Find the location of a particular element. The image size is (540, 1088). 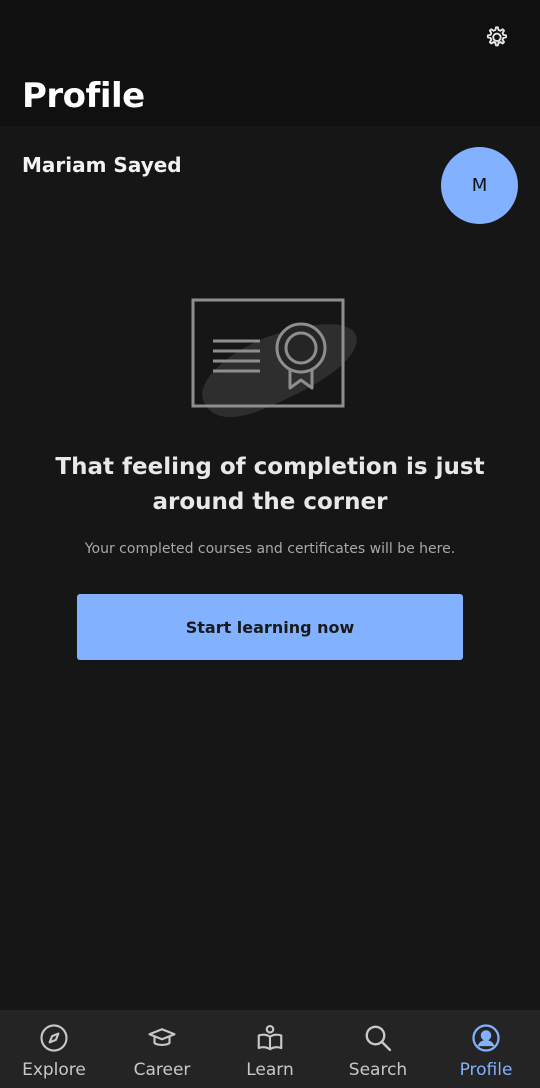

nav-item-search: Search is located at coordinates (378, 1049).